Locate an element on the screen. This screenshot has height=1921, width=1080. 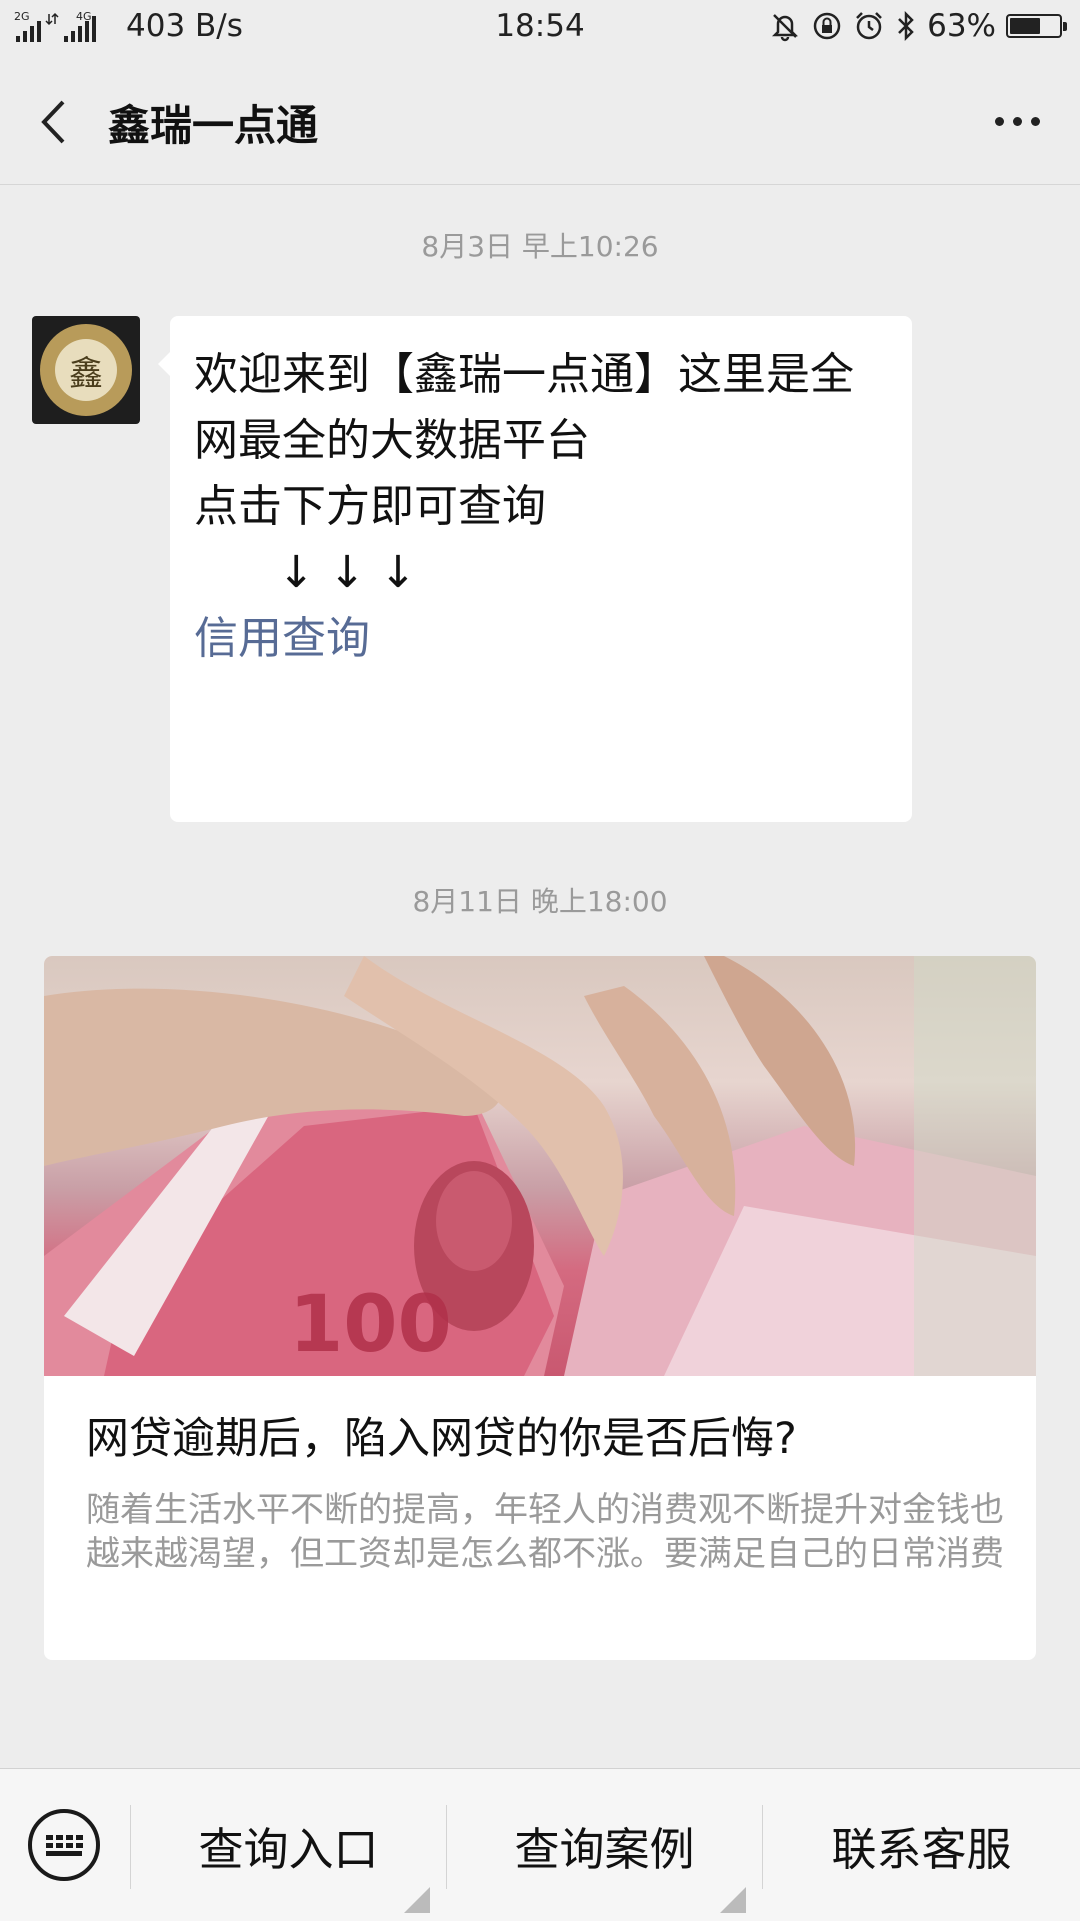
keyboard-button is located at coordinates (64, 1845).